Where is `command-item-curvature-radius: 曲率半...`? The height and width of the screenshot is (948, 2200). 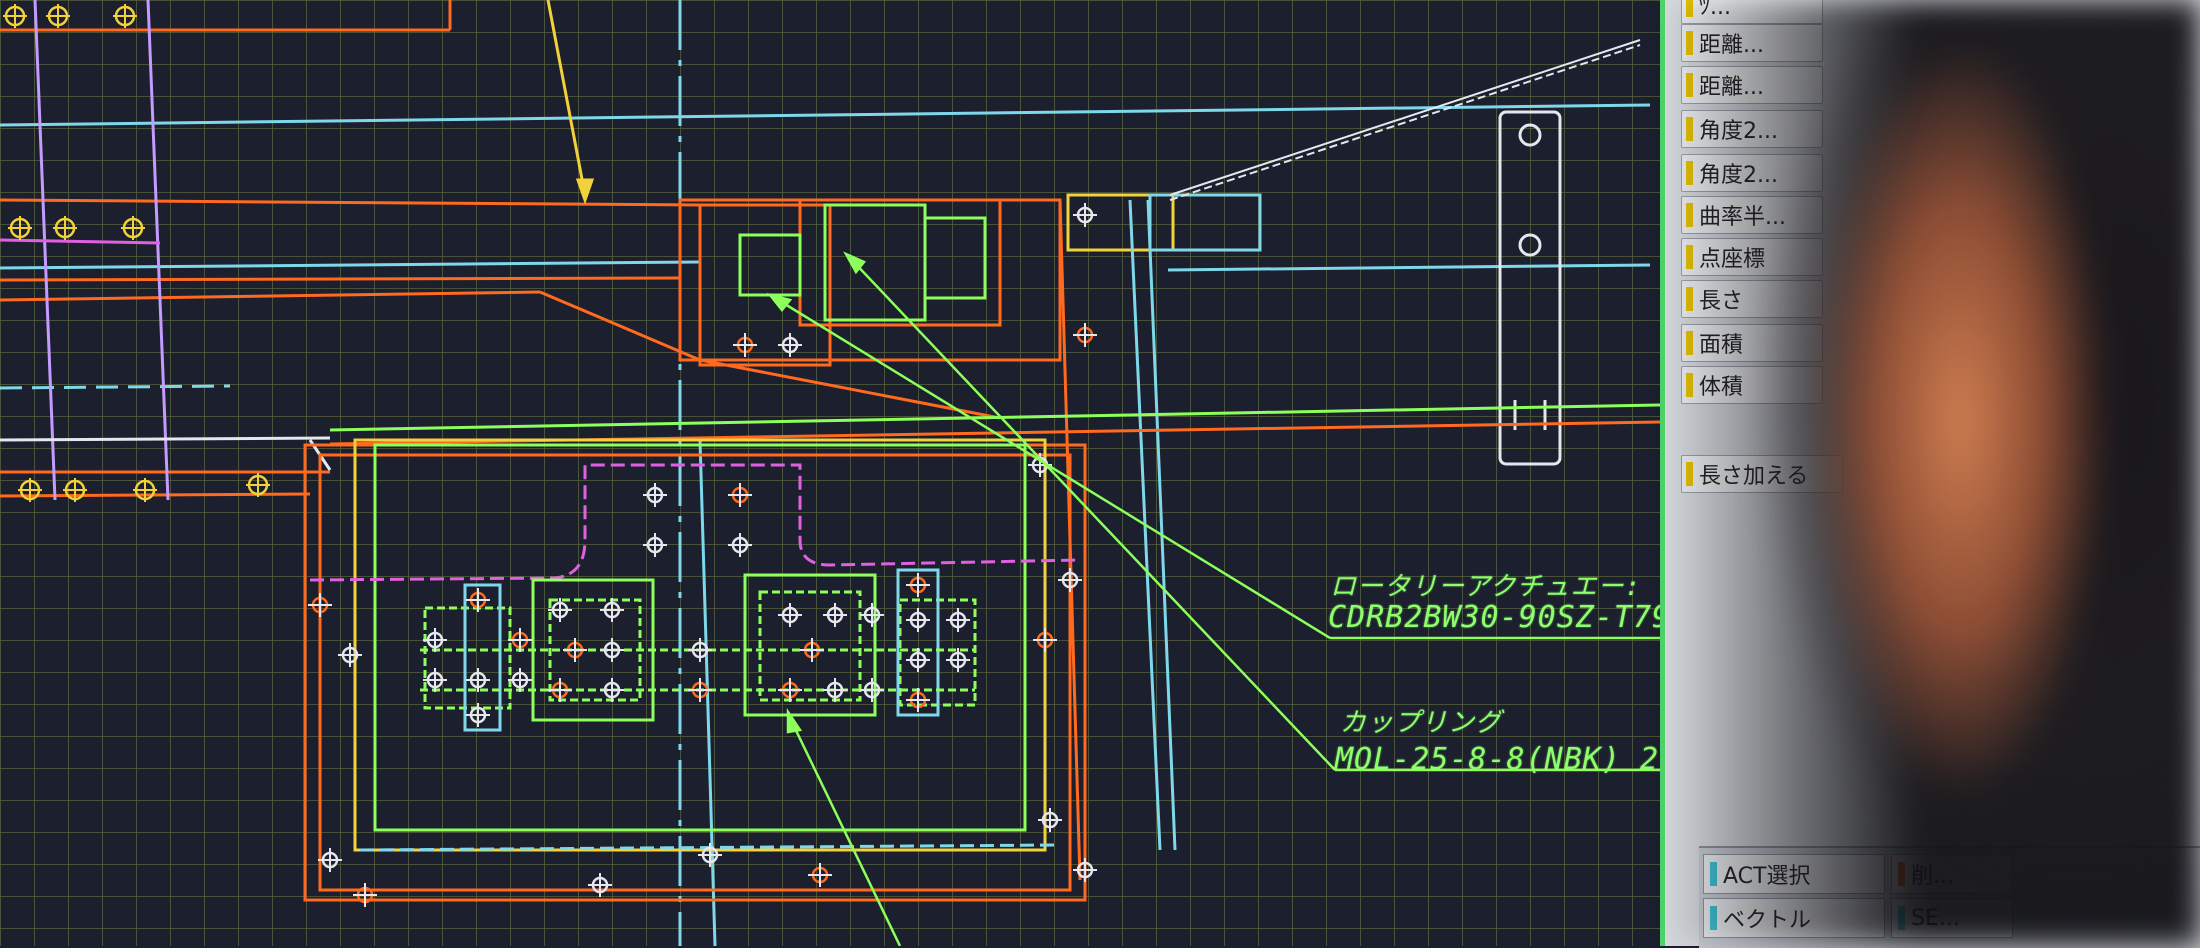
command-item-curvature-radius: 曲率半... is located at coordinates (1752, 215).